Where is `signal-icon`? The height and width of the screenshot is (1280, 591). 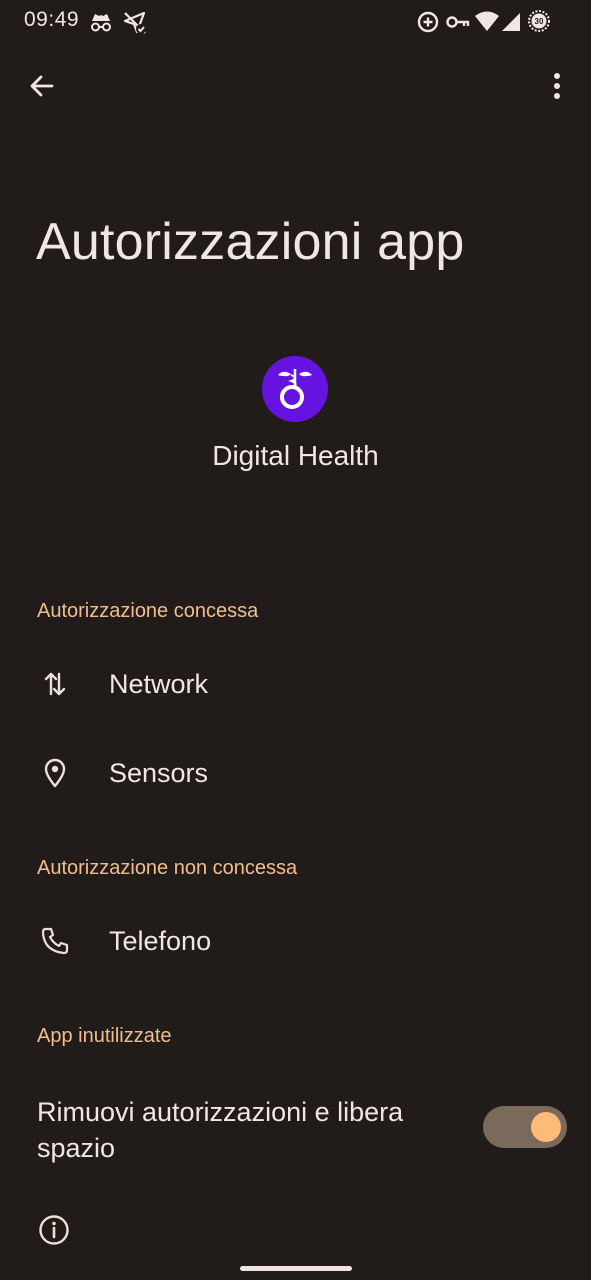
signal-icon is located at coordinates (511, 23).